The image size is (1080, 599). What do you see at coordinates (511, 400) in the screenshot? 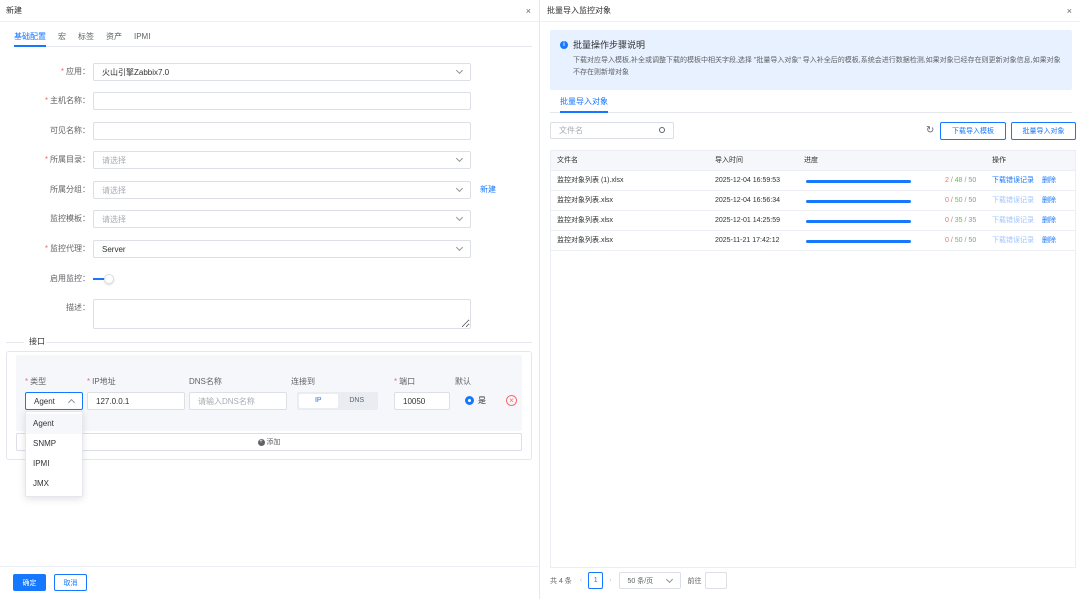
I see `remove-interface-icon: ×` at bounding box center [511, 400].